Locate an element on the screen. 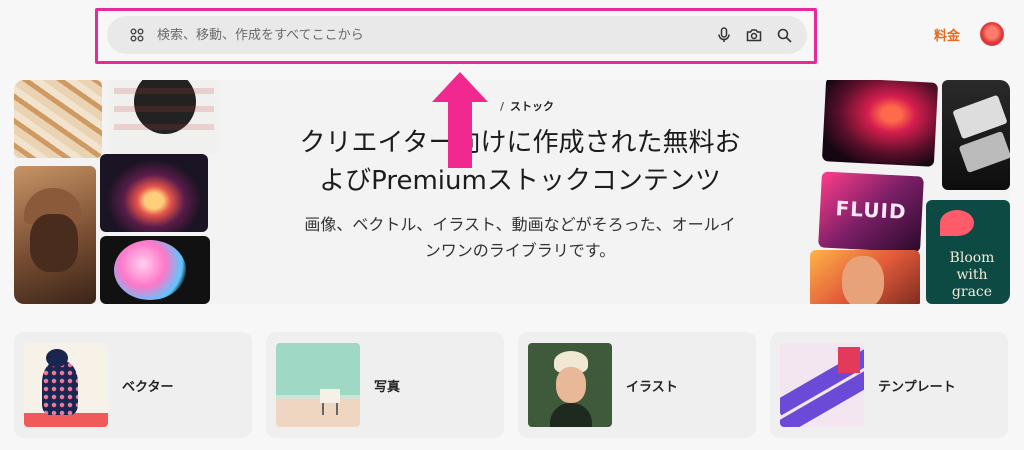 Image resolution: width=1024 pixels, height=450 pixels. hero-subtitle: 画像、ベクトル、イラスト、動画などがそろった、オールイ ンワンのライブラリです。 is located at coordinates (520, 238).